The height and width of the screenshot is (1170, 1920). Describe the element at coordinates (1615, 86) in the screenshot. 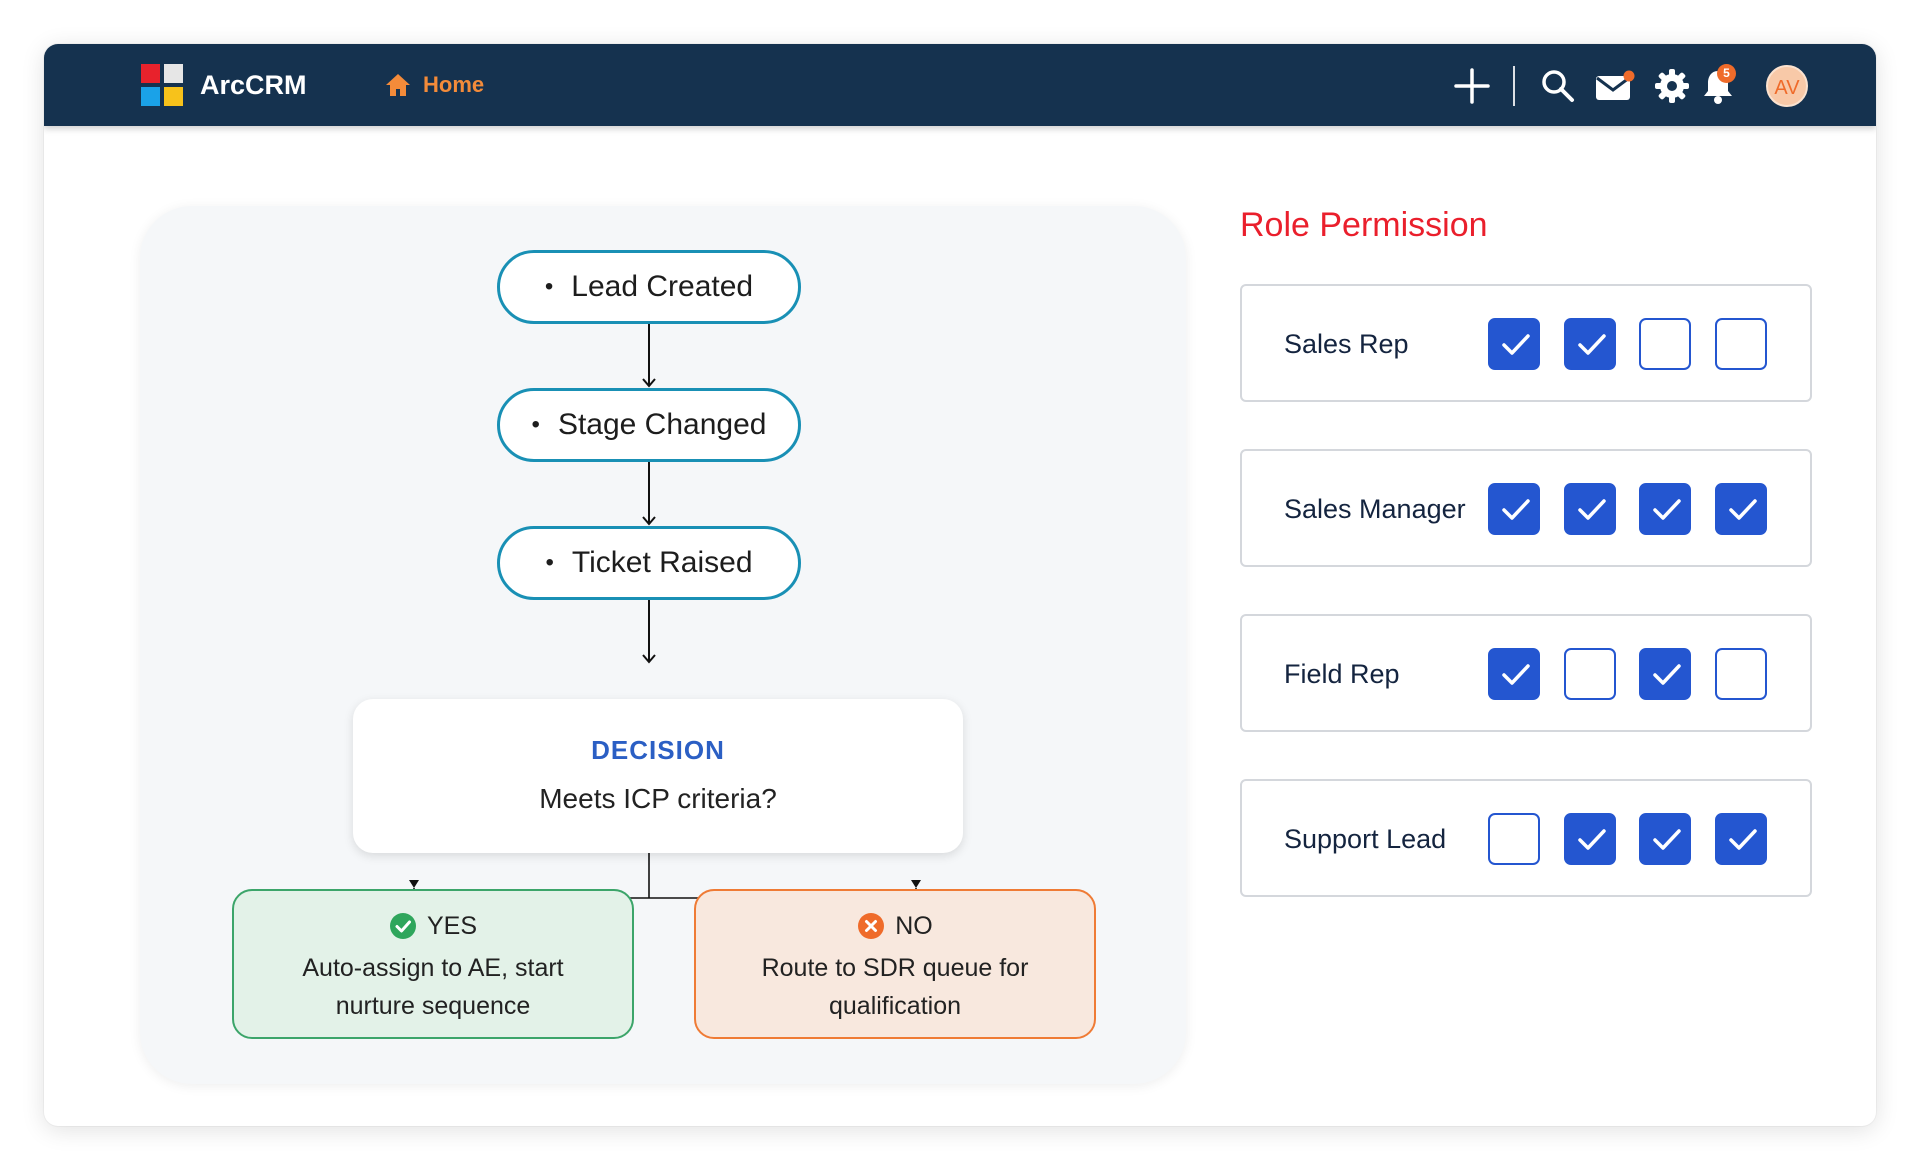

I see `mail-icon` at that location.